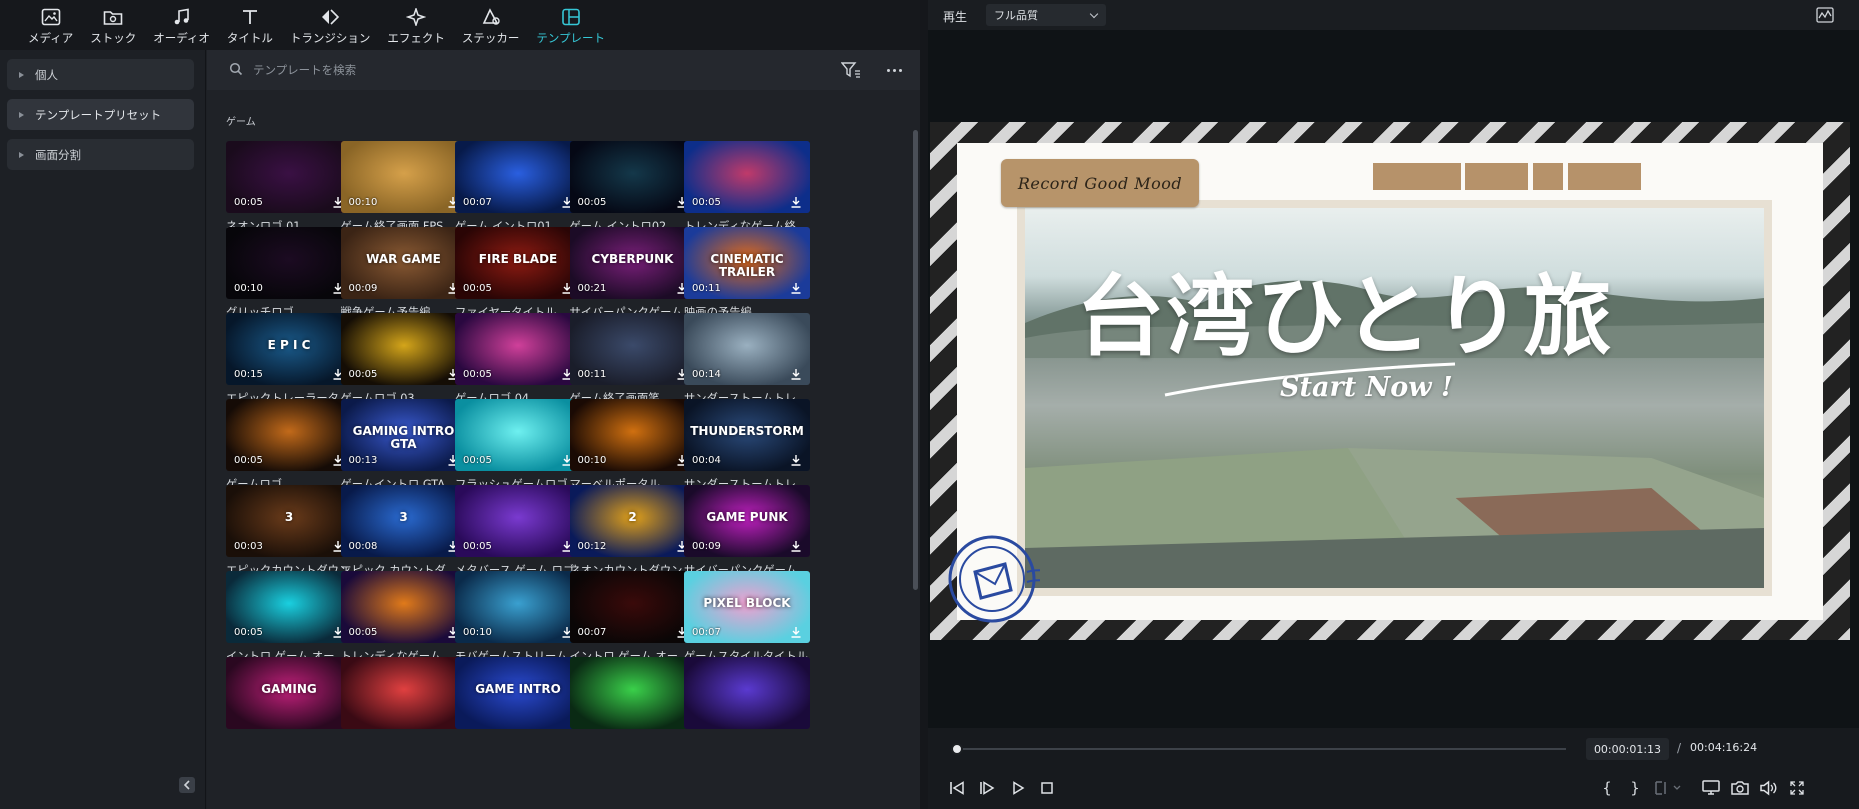 Image resolution: width=1859 pixels, height=809 pixels. Describe the element at coordinates (747, 617) in the screenshot. I see `template-card: PIXEL BLOCK00:07ゲームスタイルタイトル` at that location.